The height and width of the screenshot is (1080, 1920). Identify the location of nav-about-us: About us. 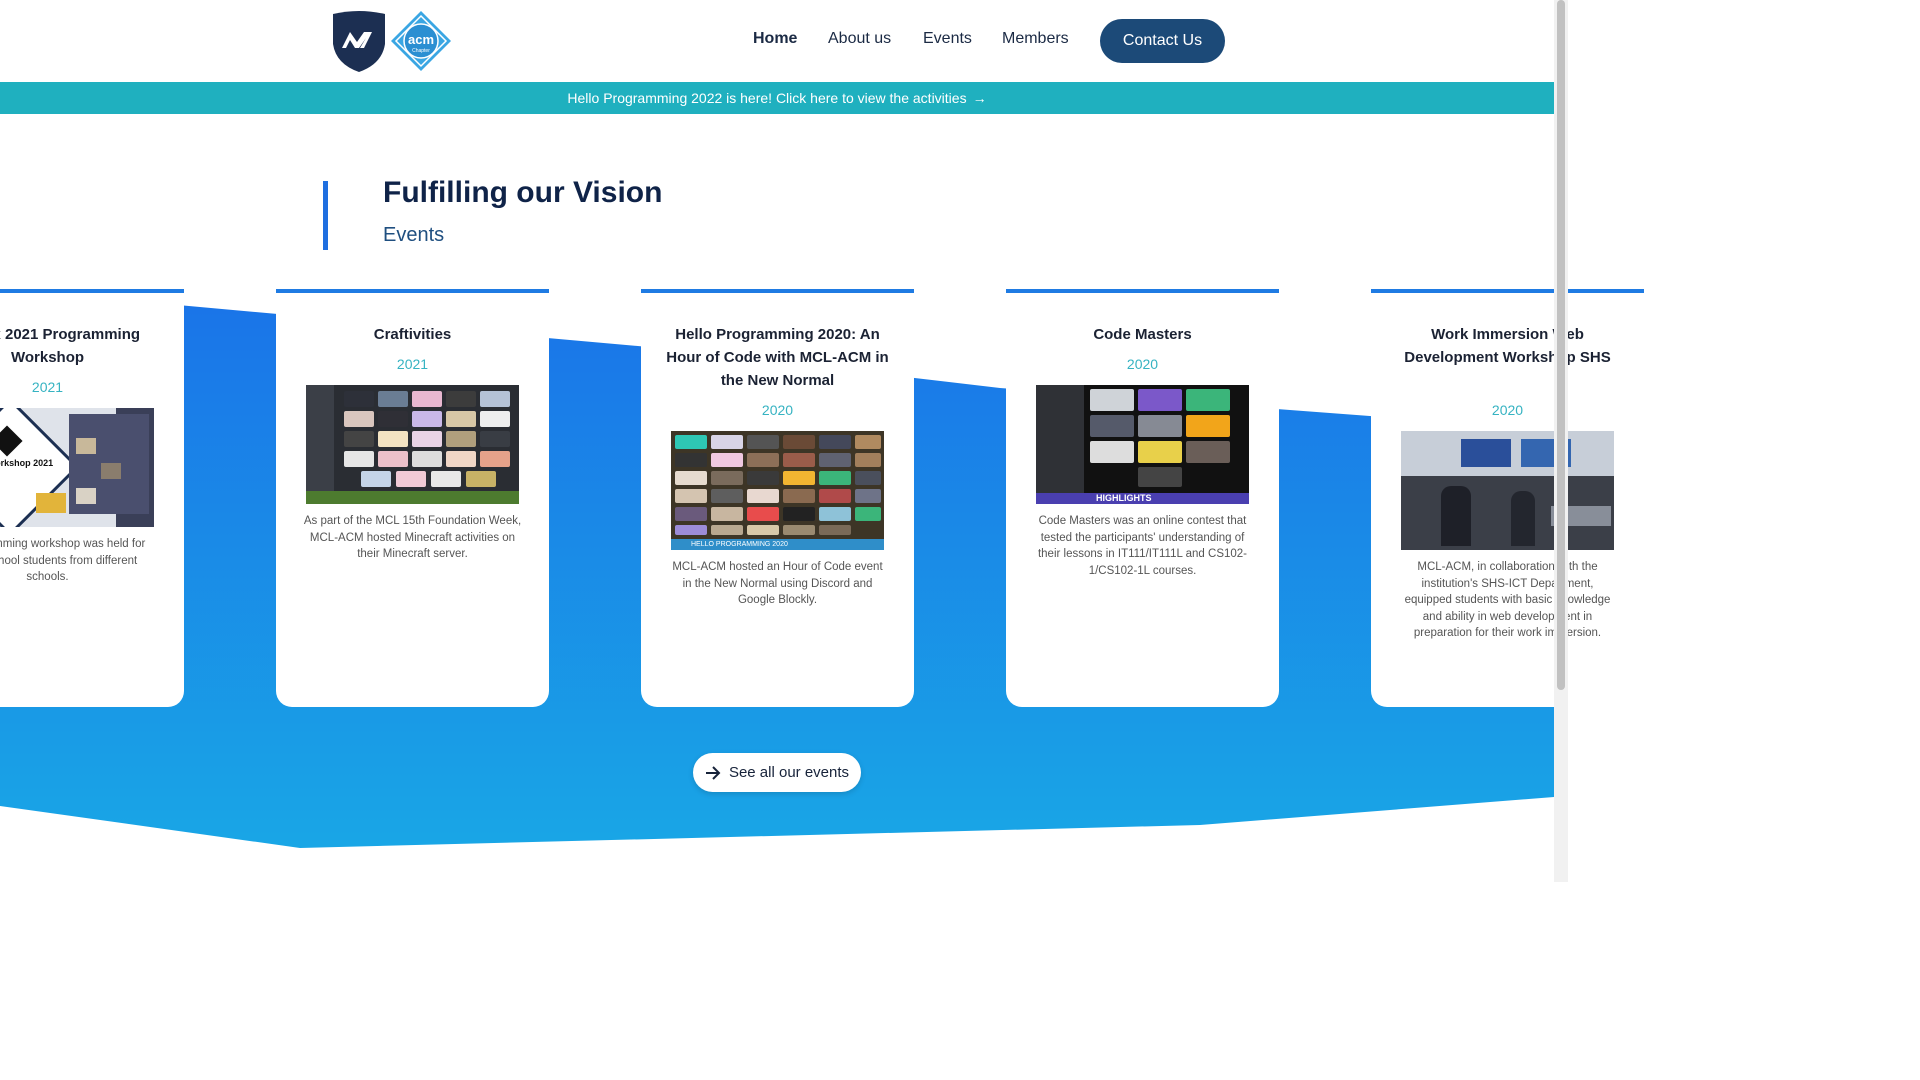
(859, 39).